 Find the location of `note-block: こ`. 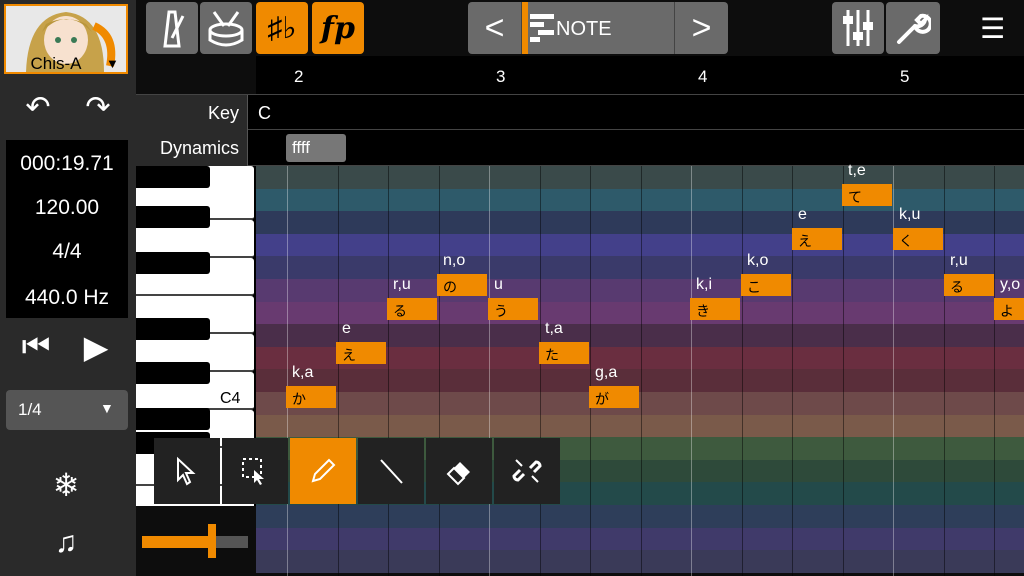

note-block: こ is located at coordinates (766, 285).